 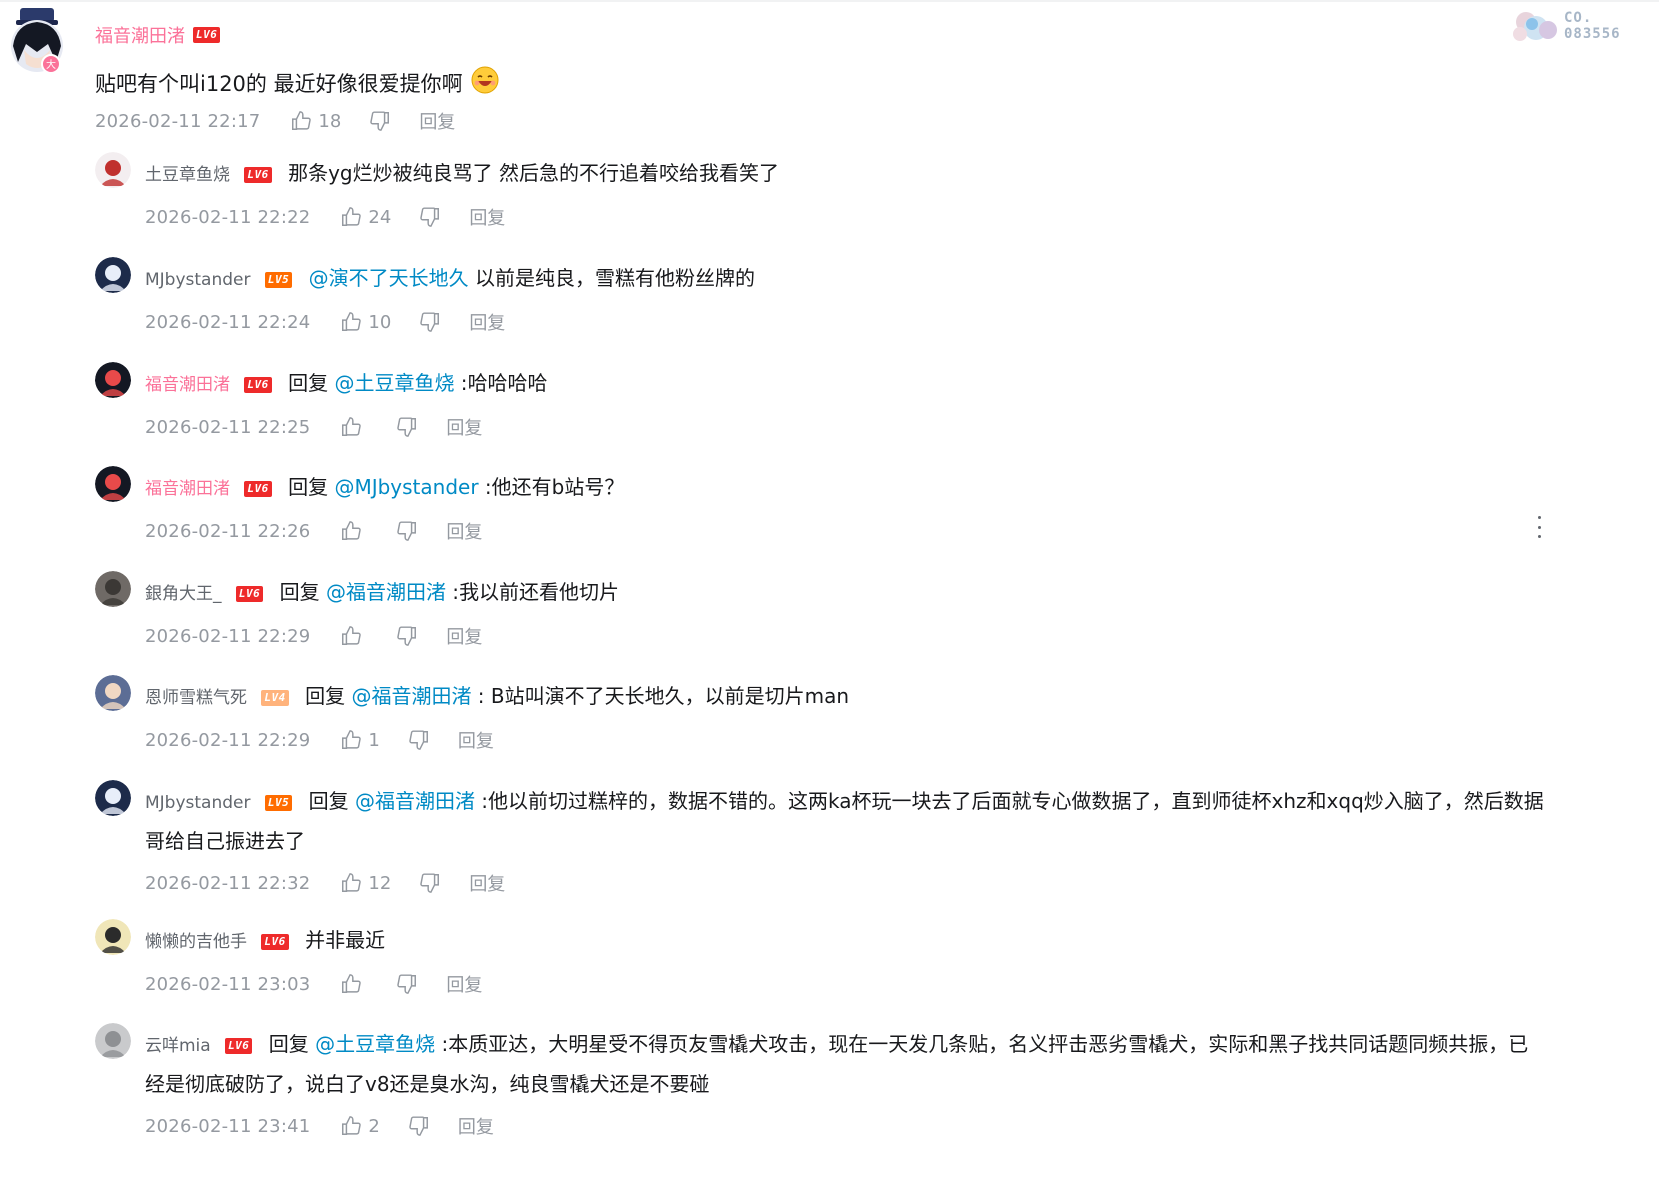 What do you see at coordinates (325, 217) in the screenshot?
I see `reply-meta: 2026-02-11 22:22 24 回复` at bounding box center [325, 217].